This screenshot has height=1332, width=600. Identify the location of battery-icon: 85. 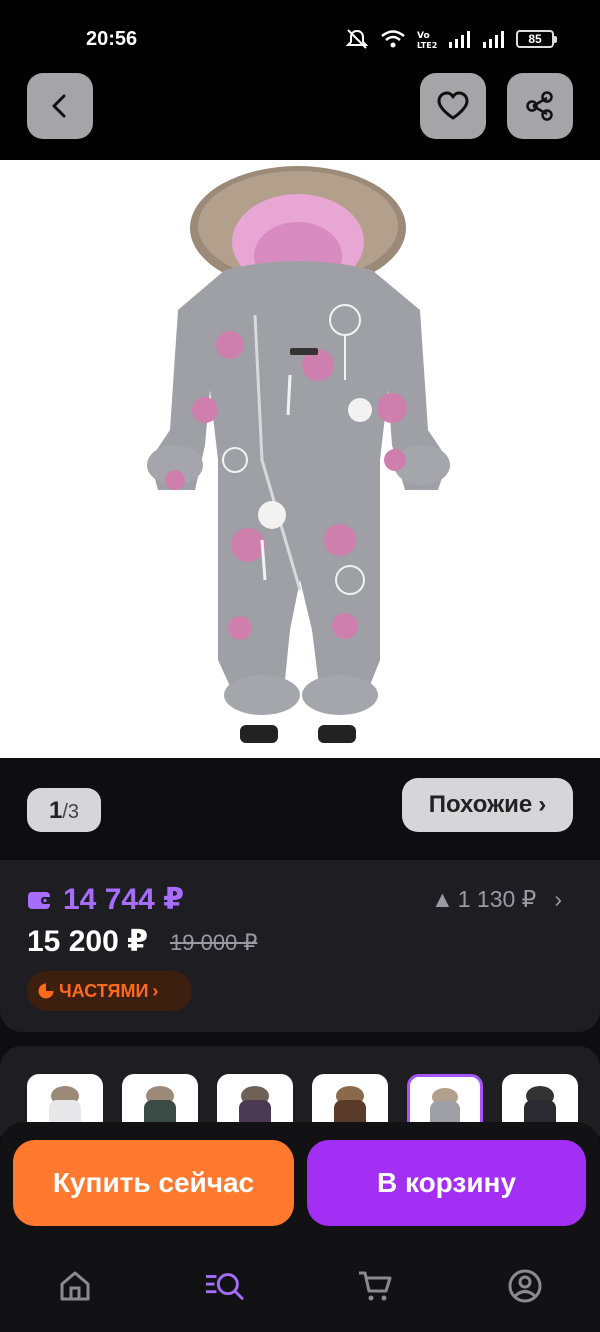
(536, 39).